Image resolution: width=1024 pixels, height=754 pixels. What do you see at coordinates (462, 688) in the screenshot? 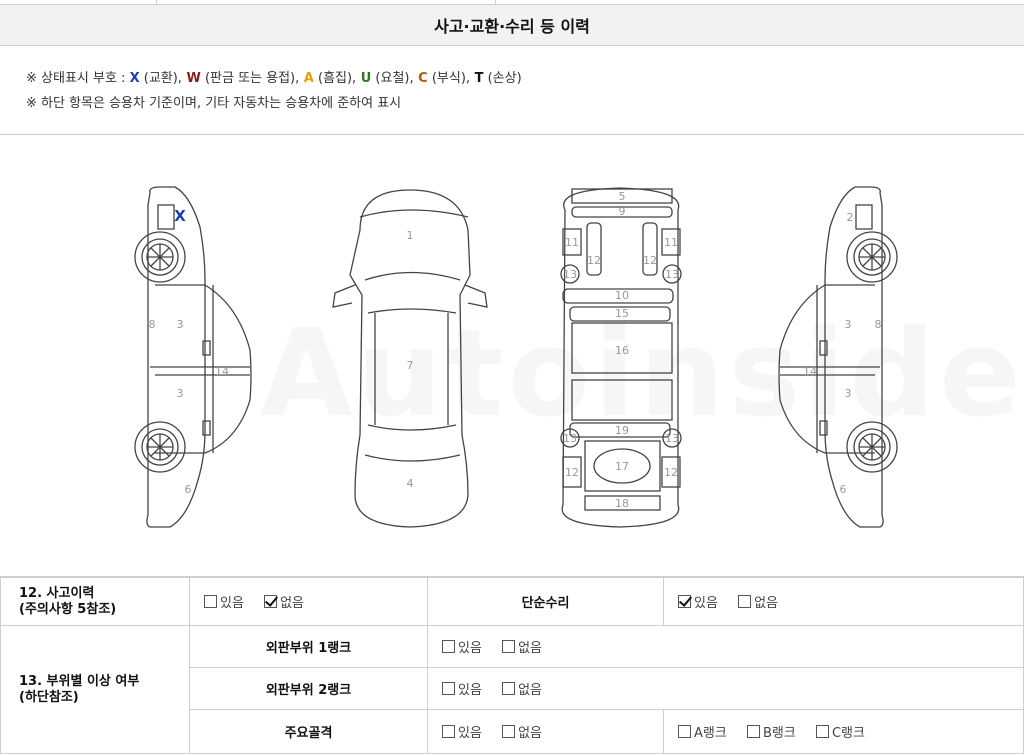
I see `outer-rank2-yes-checkbox: 있음` at bounding box center [462, 688].